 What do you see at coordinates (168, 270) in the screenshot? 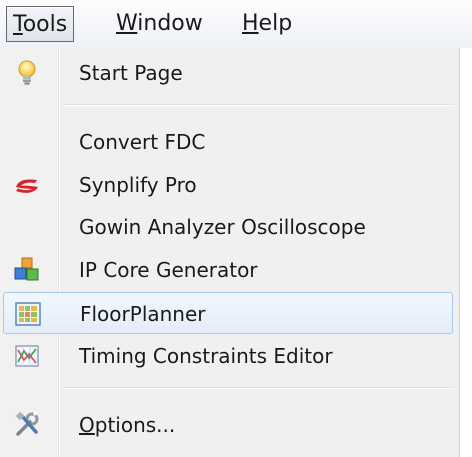
I see `menu-item-label: IP Core Generator` at bounding box center [168, 270].